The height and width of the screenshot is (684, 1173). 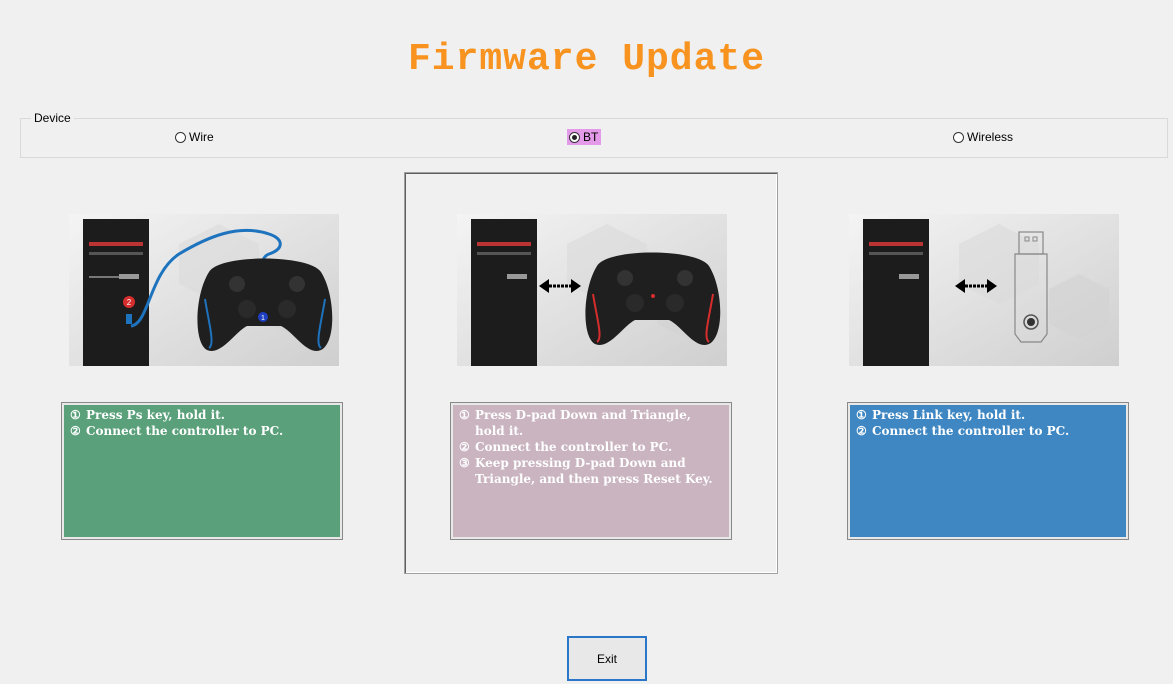 I want to click on list-item: ① Press D-pad Down and Triangle, hold it., so click(x=575, y=423).